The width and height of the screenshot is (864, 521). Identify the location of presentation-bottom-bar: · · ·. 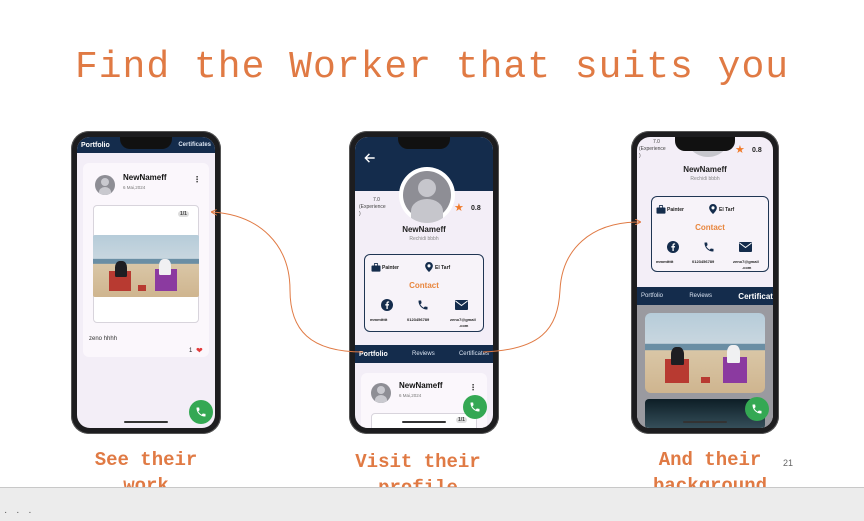
(432, 504).